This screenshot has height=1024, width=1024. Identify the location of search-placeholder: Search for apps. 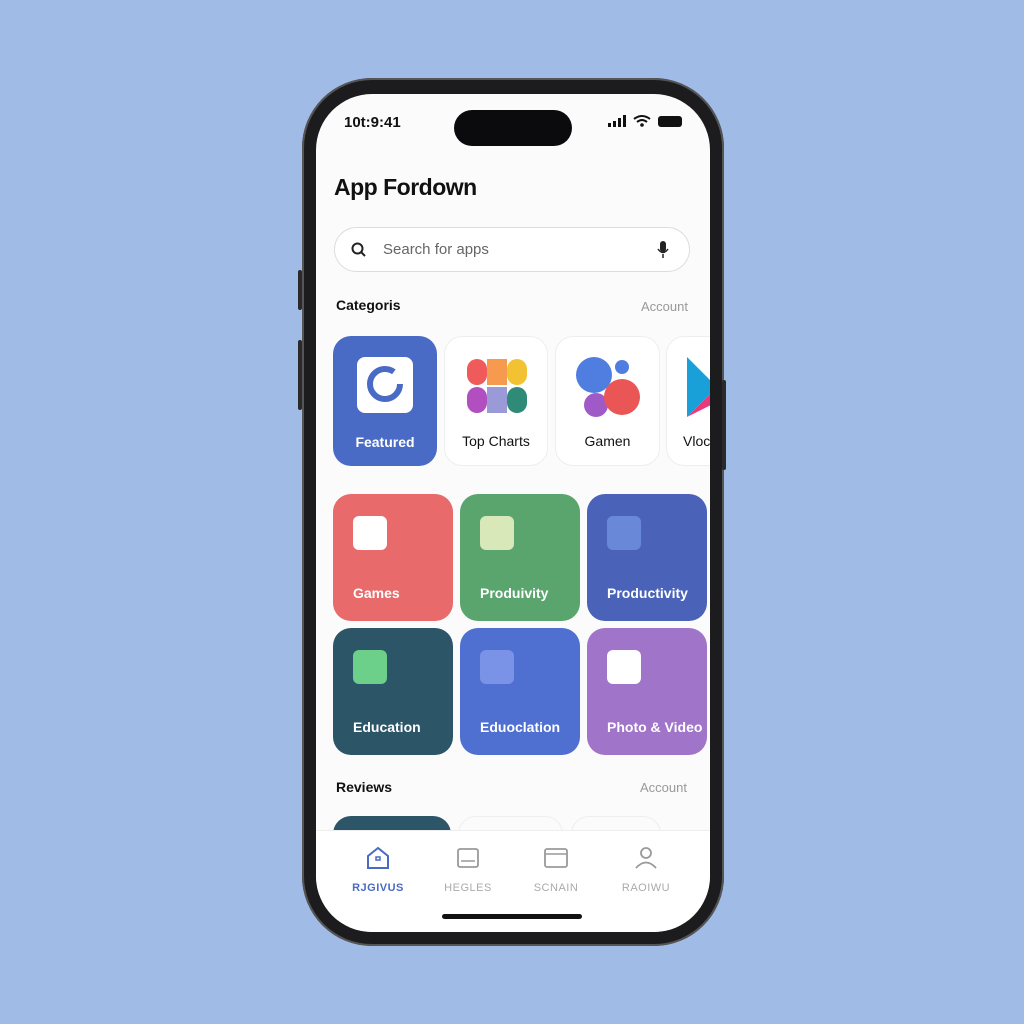
(436, 249).